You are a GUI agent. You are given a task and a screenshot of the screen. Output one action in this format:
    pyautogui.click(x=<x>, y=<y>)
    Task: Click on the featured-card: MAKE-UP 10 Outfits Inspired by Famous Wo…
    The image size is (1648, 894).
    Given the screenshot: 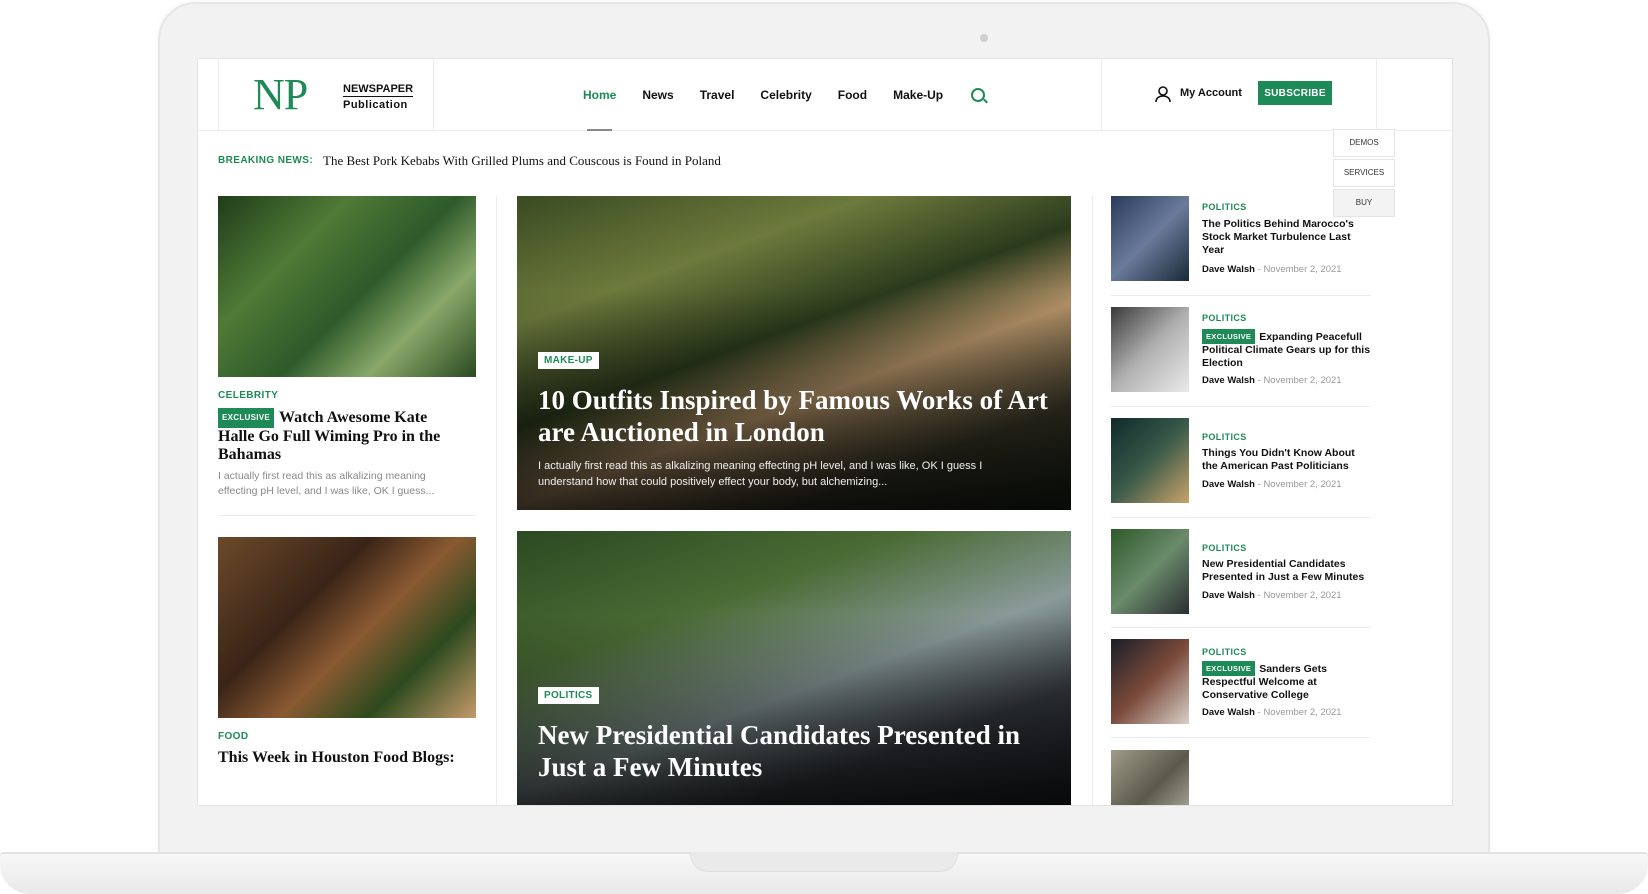 What is the action you would take?
    pyautogui.click(x=794, y=353)
    